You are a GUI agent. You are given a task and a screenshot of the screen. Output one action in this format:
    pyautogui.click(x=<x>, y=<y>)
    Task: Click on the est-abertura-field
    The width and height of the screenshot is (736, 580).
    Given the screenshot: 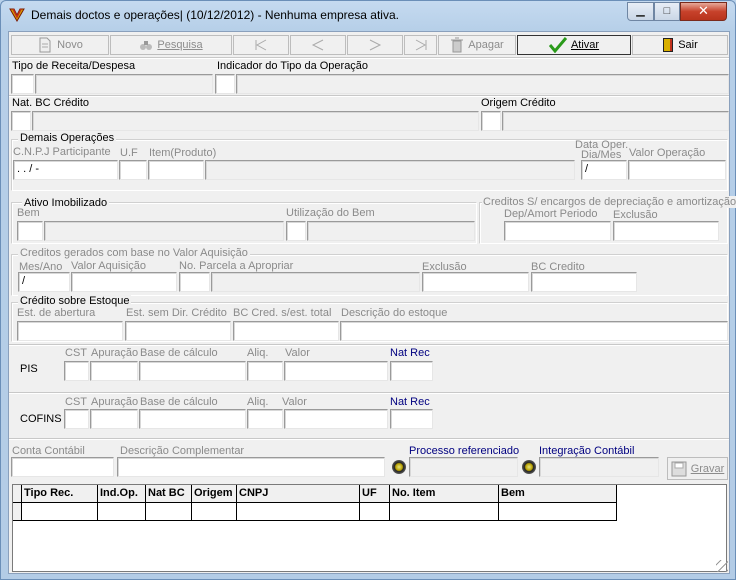 What is the action you would take?
    pyautogui.click(x=70, y=331)
    